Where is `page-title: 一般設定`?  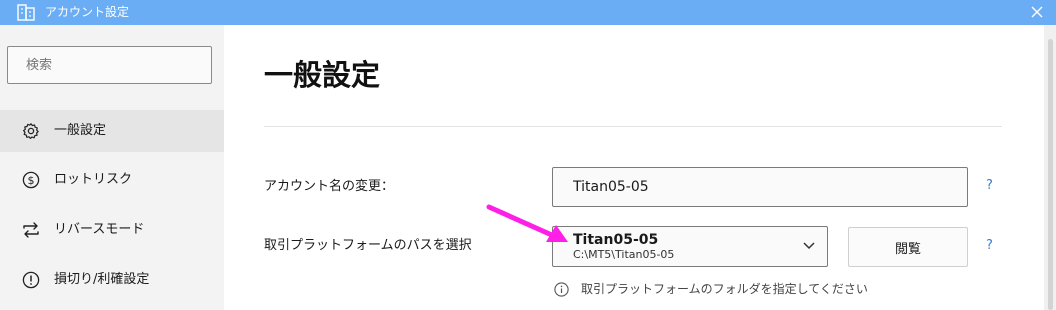
page-title: 一般設定 is located at coordinates (322, 75).